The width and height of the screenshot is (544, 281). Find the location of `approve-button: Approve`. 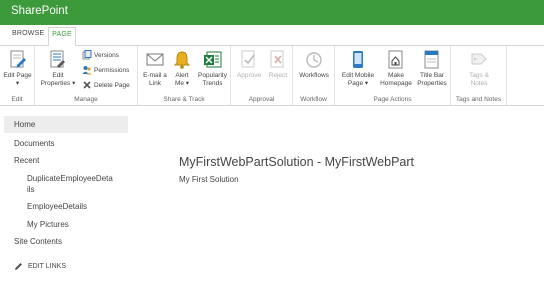

approve-button: Approve is located at coordinates (249, 65).